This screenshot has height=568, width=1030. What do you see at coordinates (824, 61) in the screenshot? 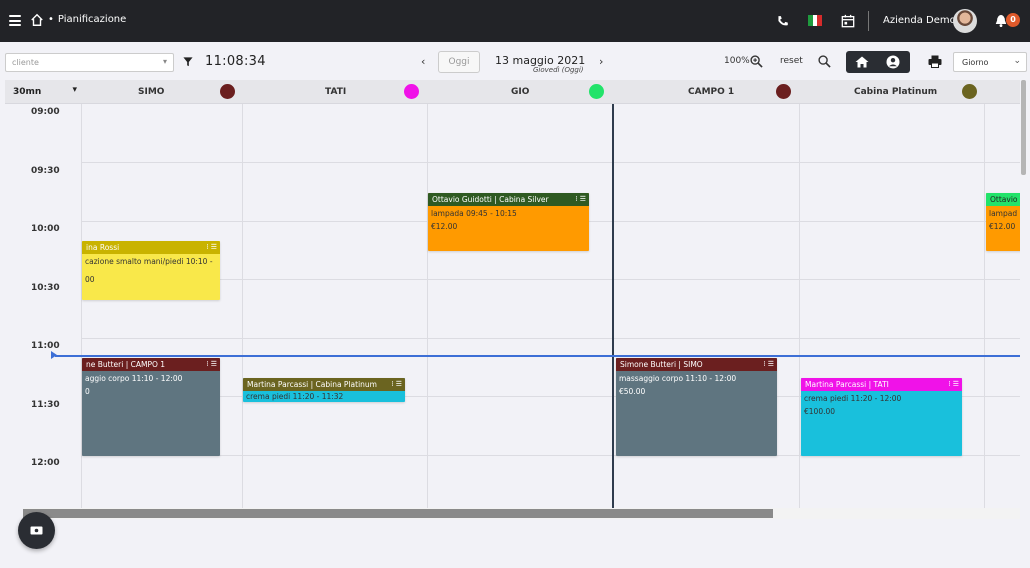
I see `search-icon` at bounding box center [824, 61].